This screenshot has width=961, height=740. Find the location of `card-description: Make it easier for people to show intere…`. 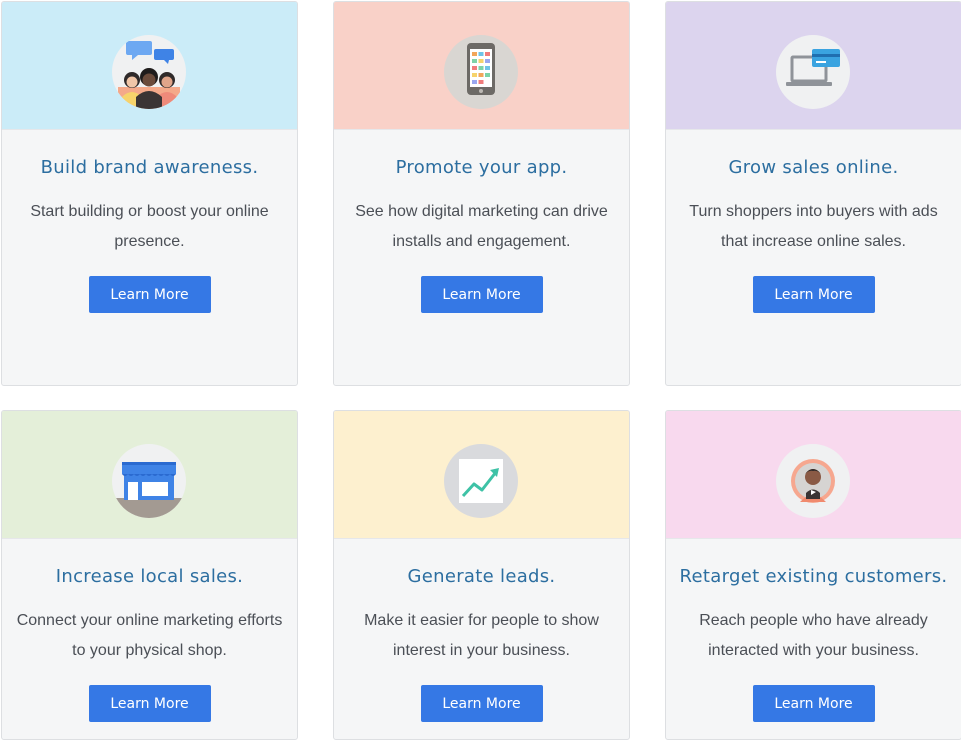

card-description: Make it easier for people to show intere… is located at coordinates (481, 635).